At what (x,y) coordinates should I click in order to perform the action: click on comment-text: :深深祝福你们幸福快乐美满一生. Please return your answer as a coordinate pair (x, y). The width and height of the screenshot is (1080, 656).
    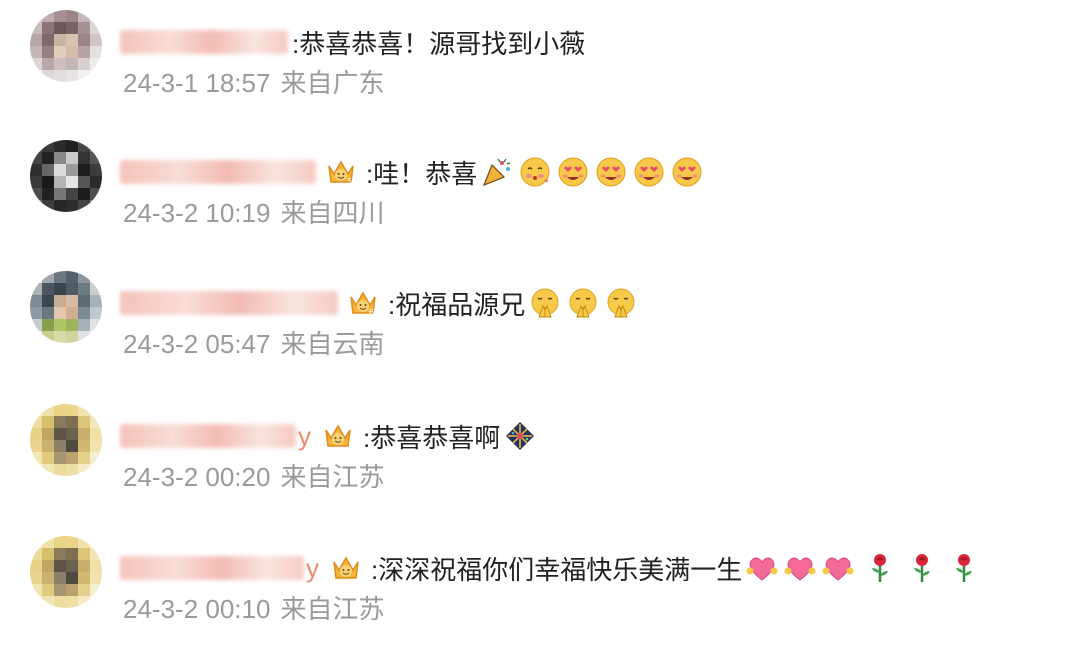
    Looking at the image, I should click on (557, 569).